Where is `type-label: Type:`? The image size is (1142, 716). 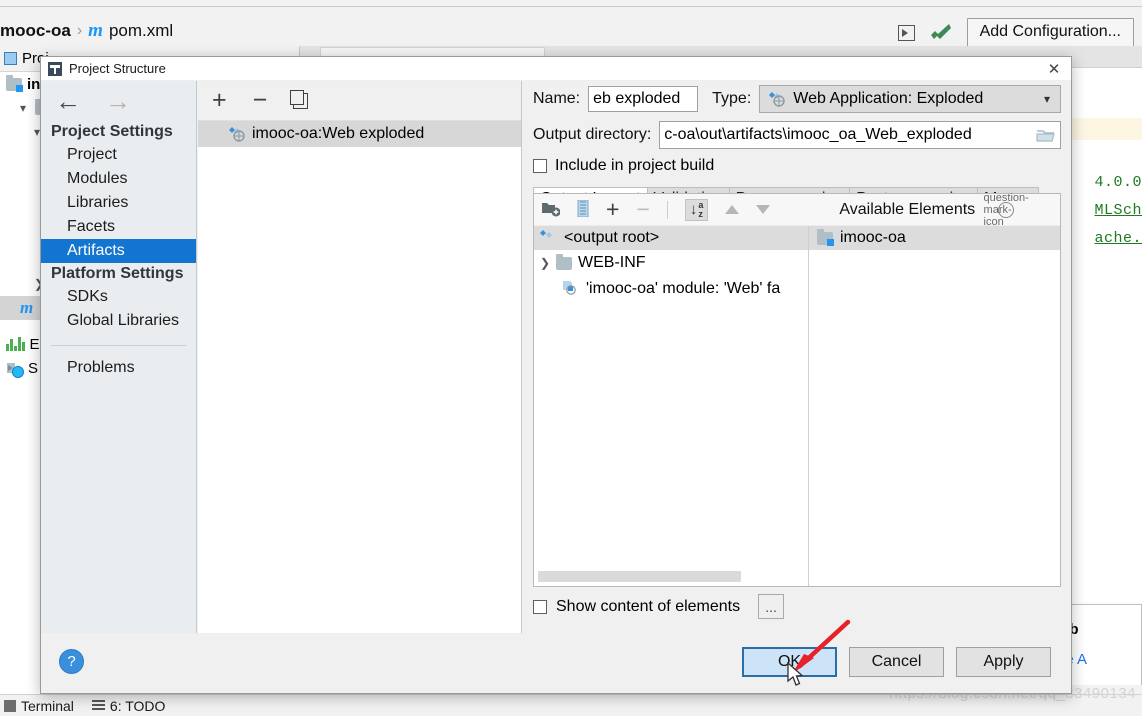 type-label: Type: is located at coordinates (732, 98).